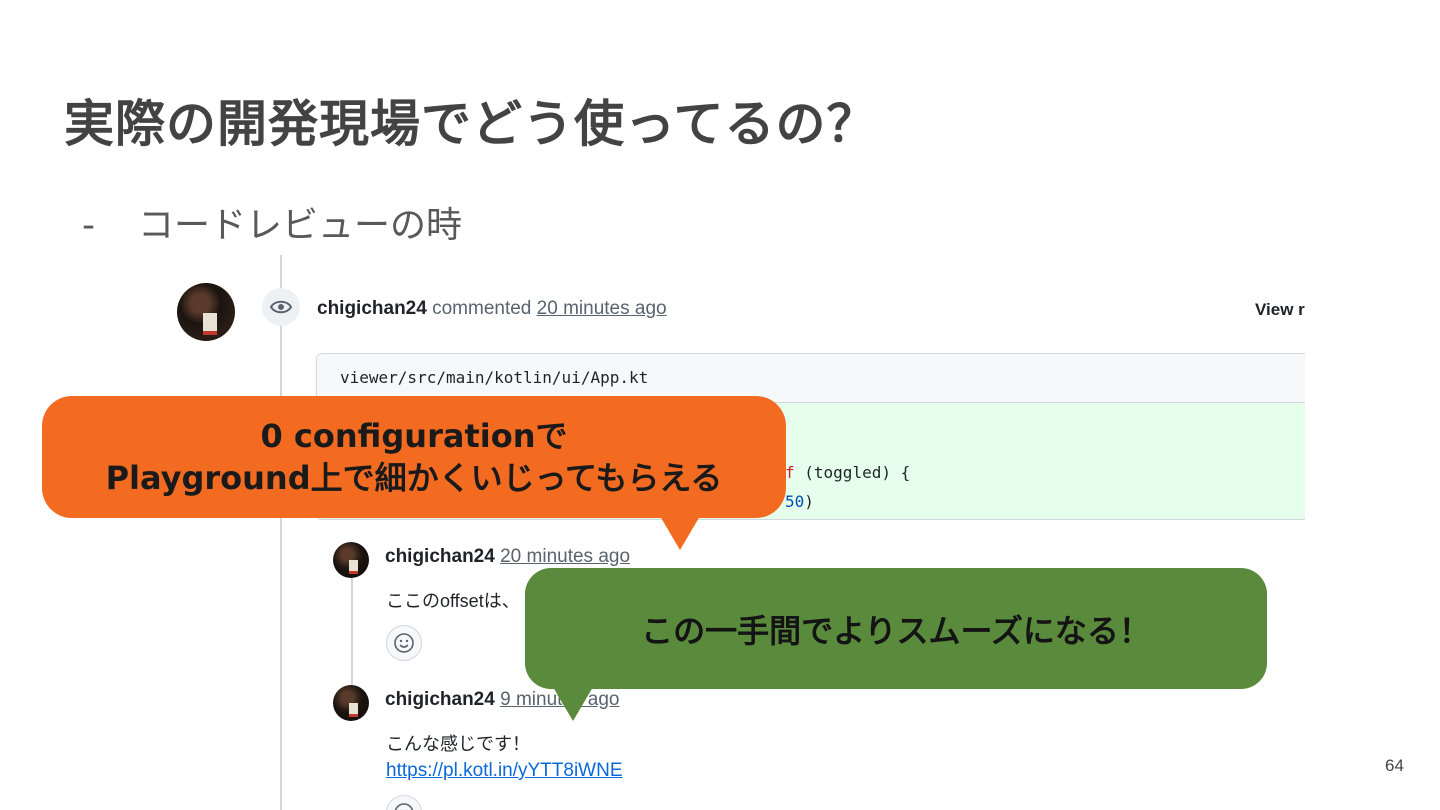 The image size is (1440, 810). Describe the element at coordinates (809, 501) in the screenshot. I see `diff-token-rest: )` at that location.